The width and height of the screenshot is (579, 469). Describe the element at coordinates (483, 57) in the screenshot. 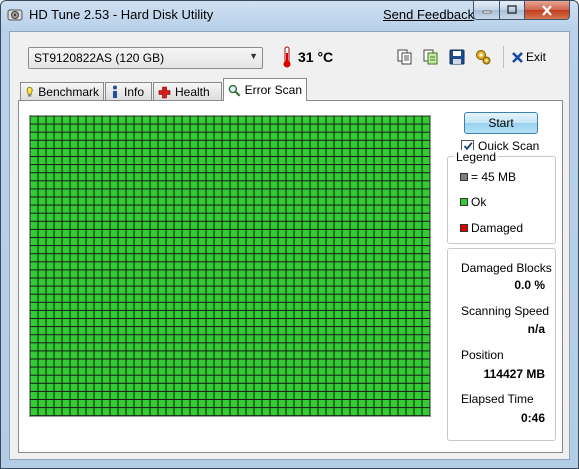

I see `options-button` at that location.